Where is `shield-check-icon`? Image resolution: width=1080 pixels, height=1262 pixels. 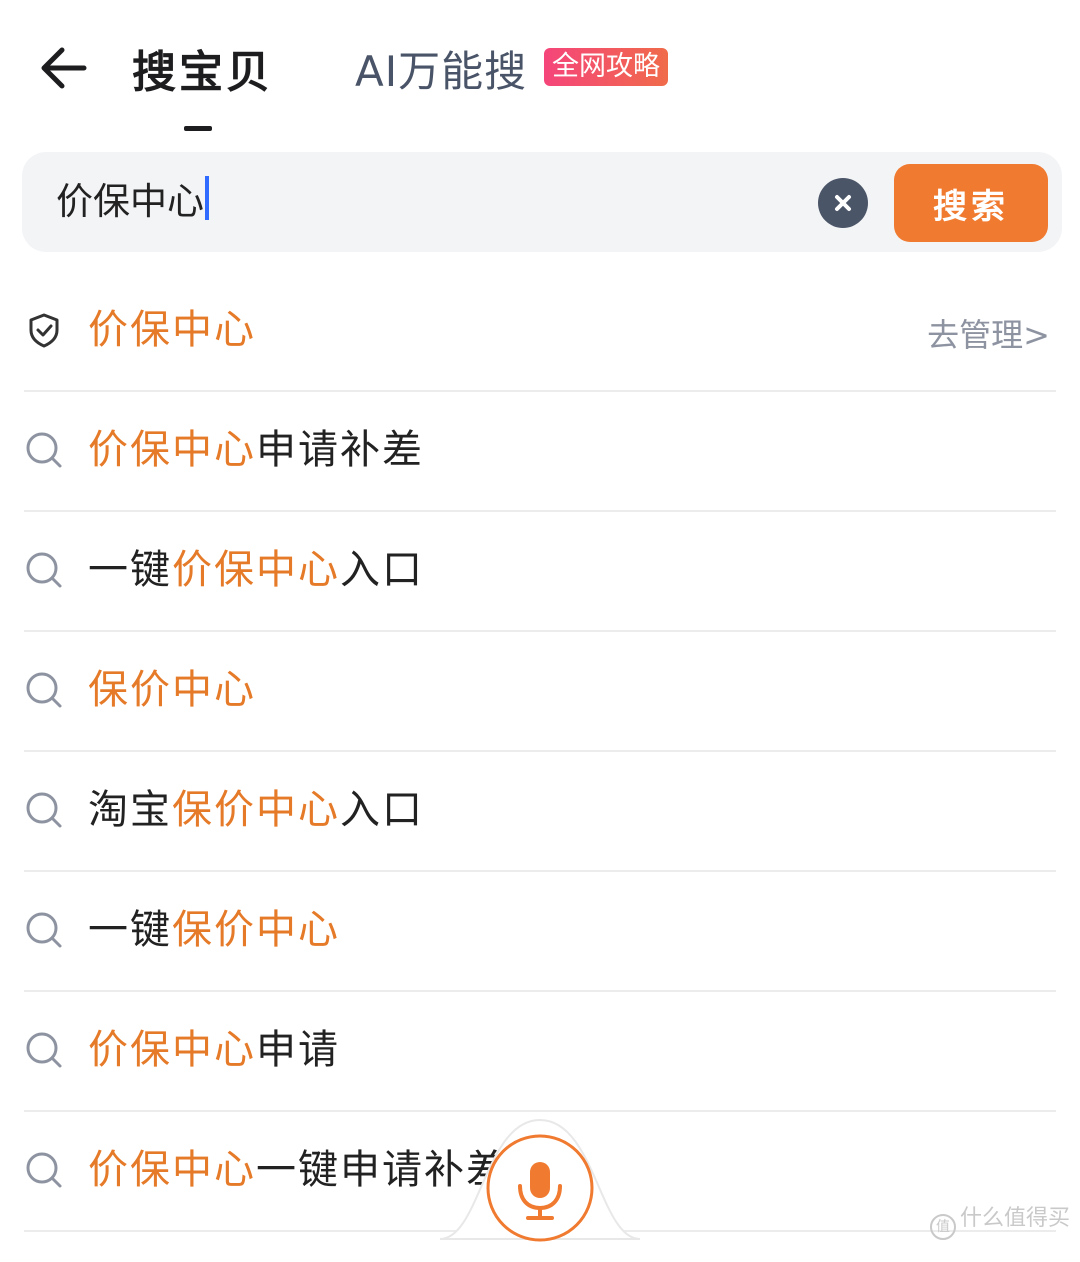 shield-check-icon is located at coordinates (44, 330).